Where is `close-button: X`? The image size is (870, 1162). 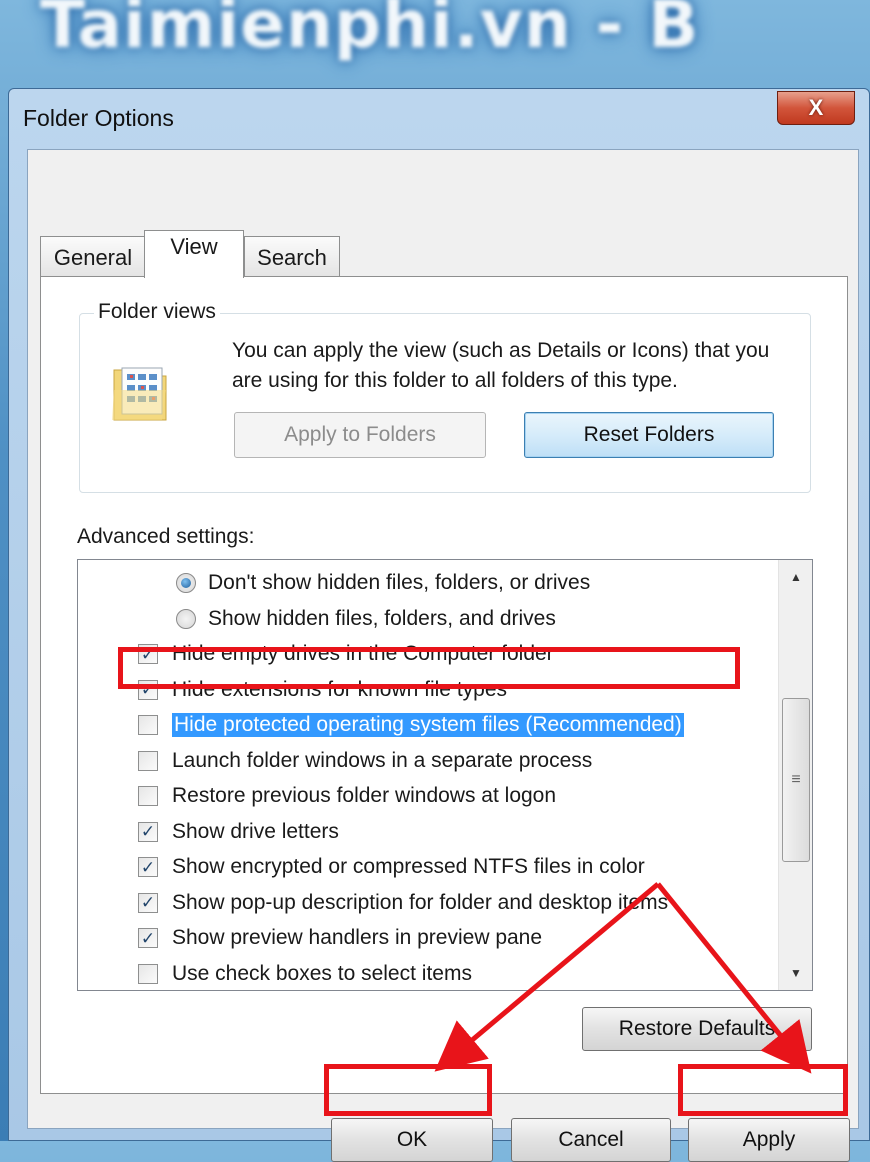
close-button: X is located at coordinates (816, 108).